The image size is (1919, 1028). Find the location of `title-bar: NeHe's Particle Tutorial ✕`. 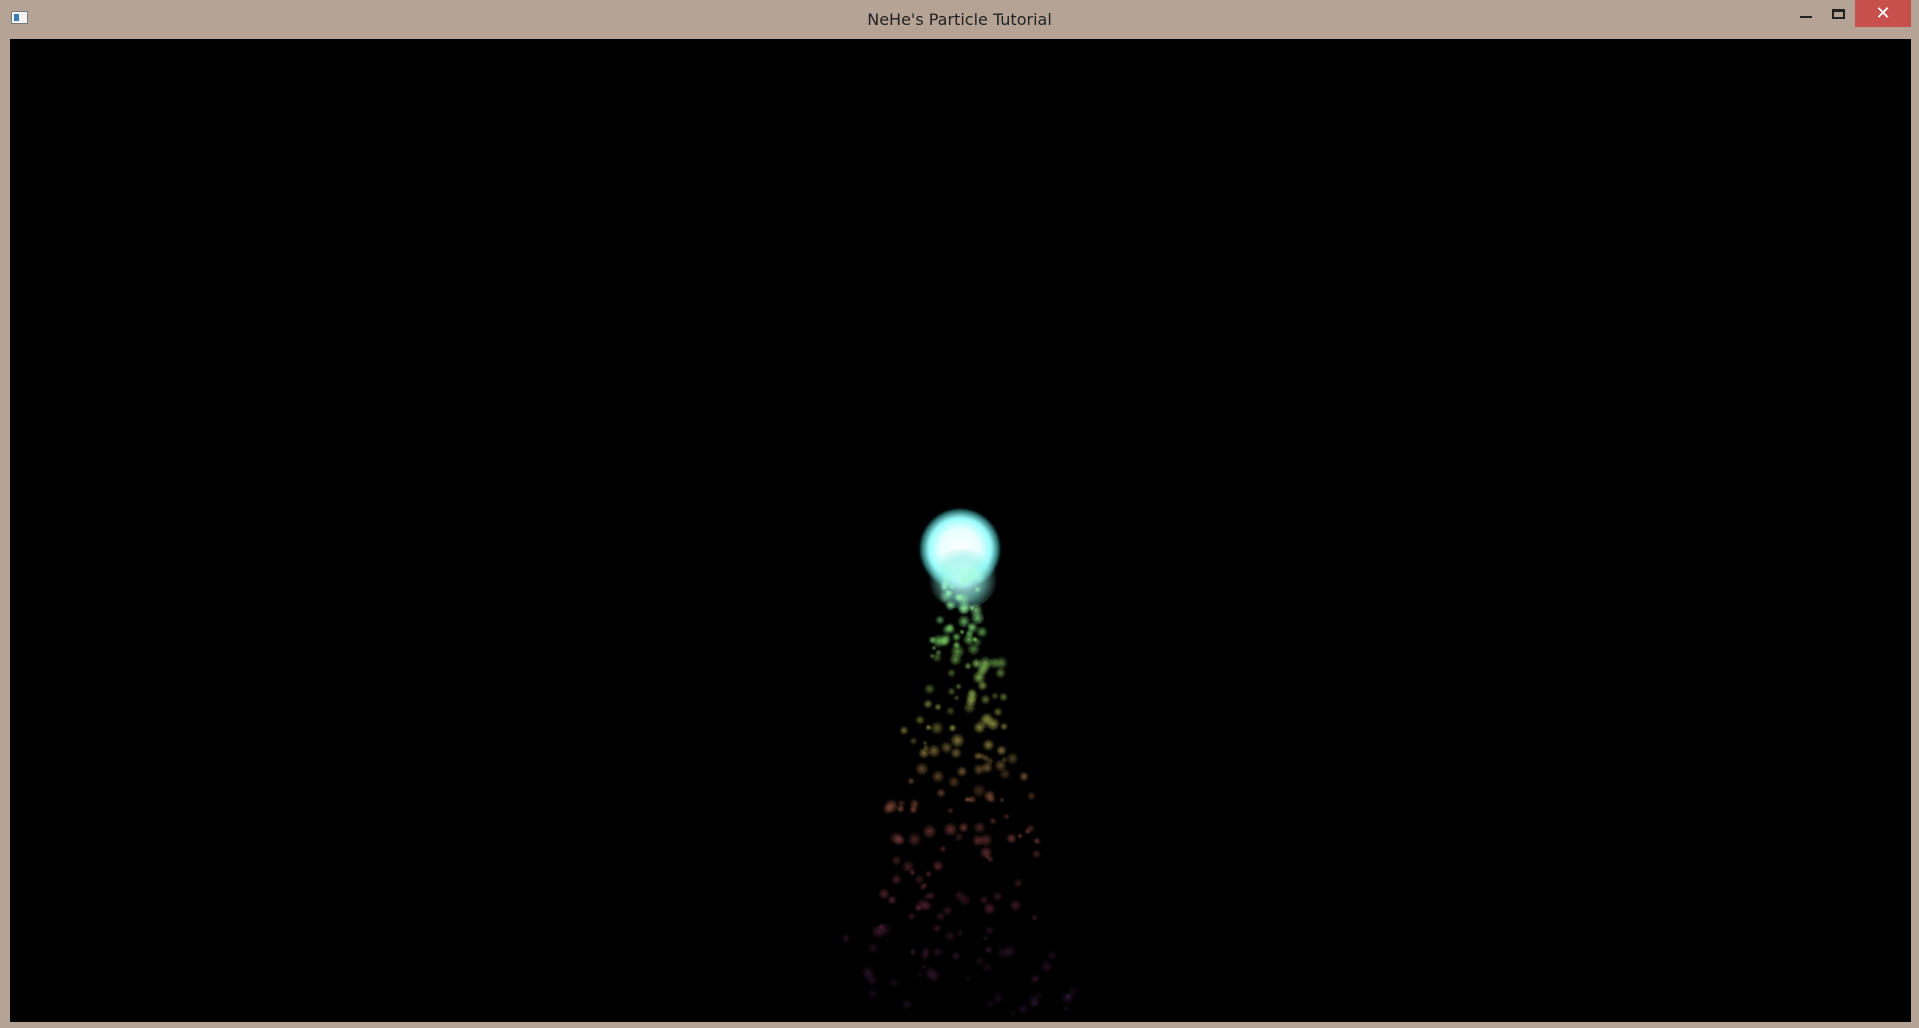

title-bar: NeHe's Particle Tutorial ✕ is located at coordinates (959, 19).